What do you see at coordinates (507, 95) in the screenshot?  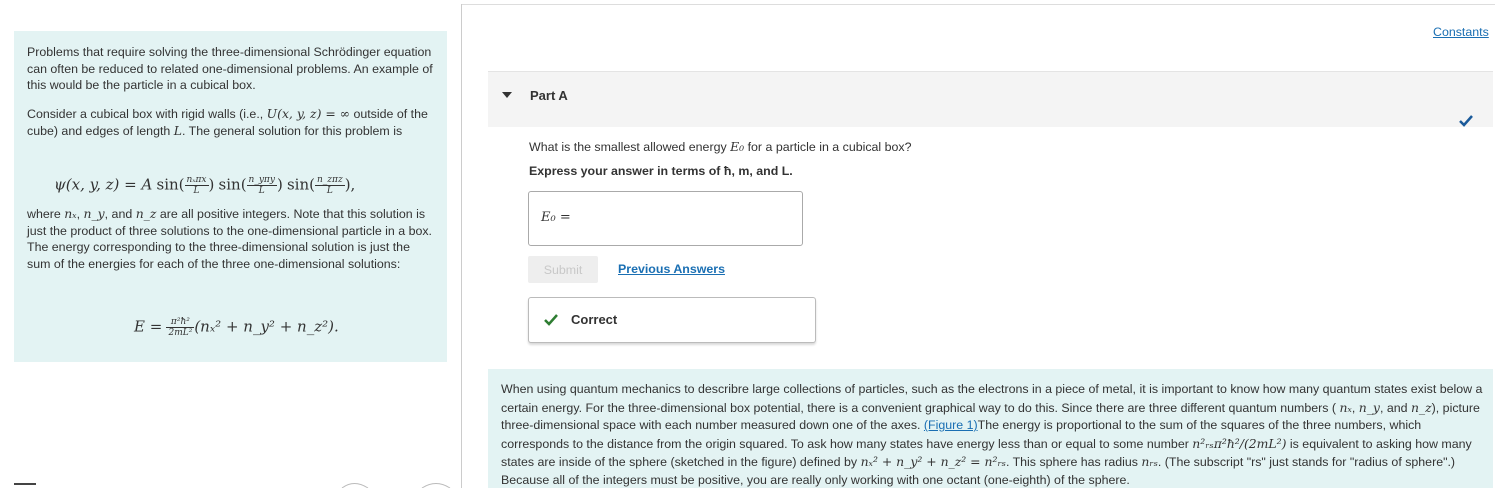 I see `caret-down-icon` at bounding box center [507, 95].